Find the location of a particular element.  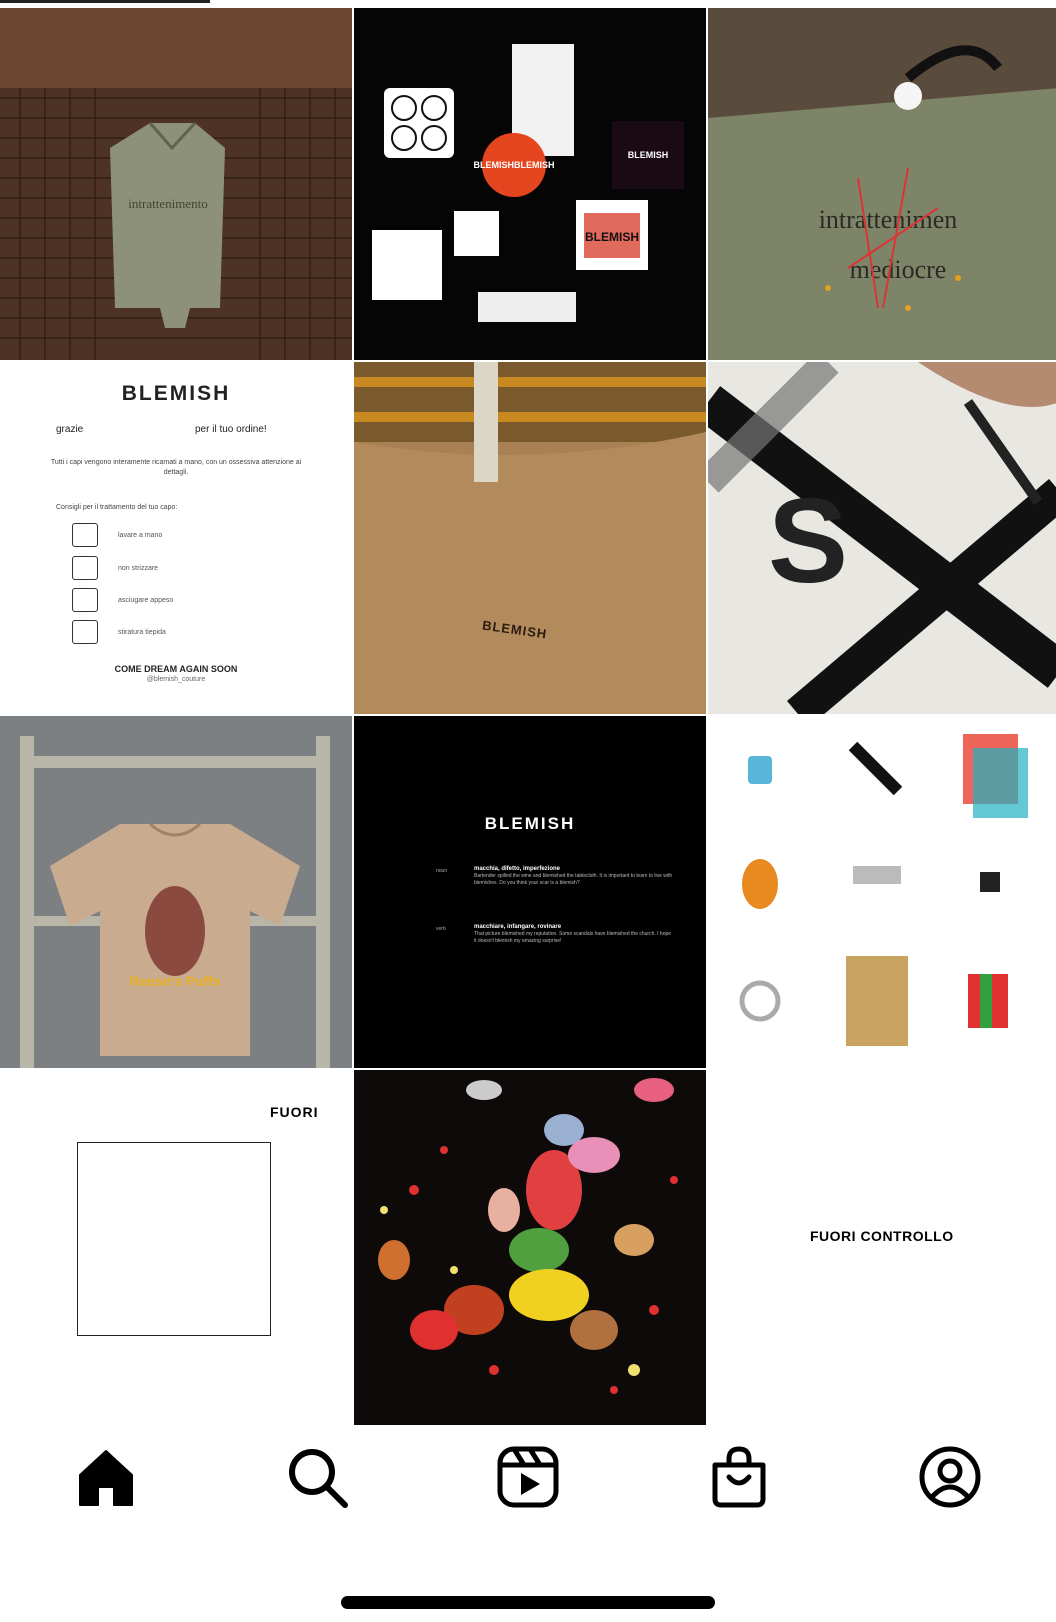

embroidery-closeup-photo is located at coordinates (530, 1247).